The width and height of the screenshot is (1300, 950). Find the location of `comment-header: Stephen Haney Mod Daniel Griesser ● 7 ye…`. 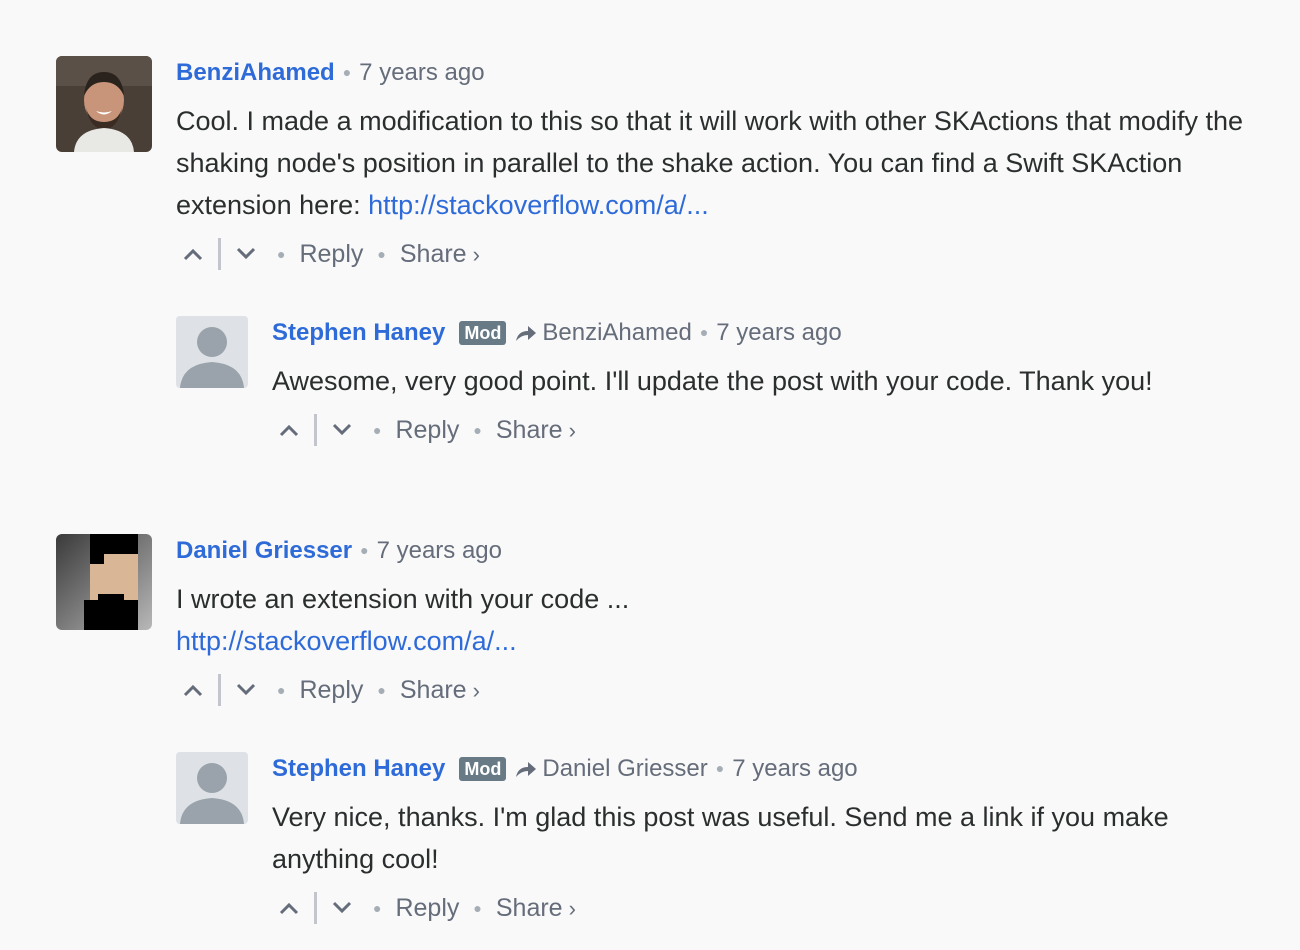

comment-header: Stephen Haney Mod Daniel Griesser ● 7 ye… is located at coordinates (767, 769).